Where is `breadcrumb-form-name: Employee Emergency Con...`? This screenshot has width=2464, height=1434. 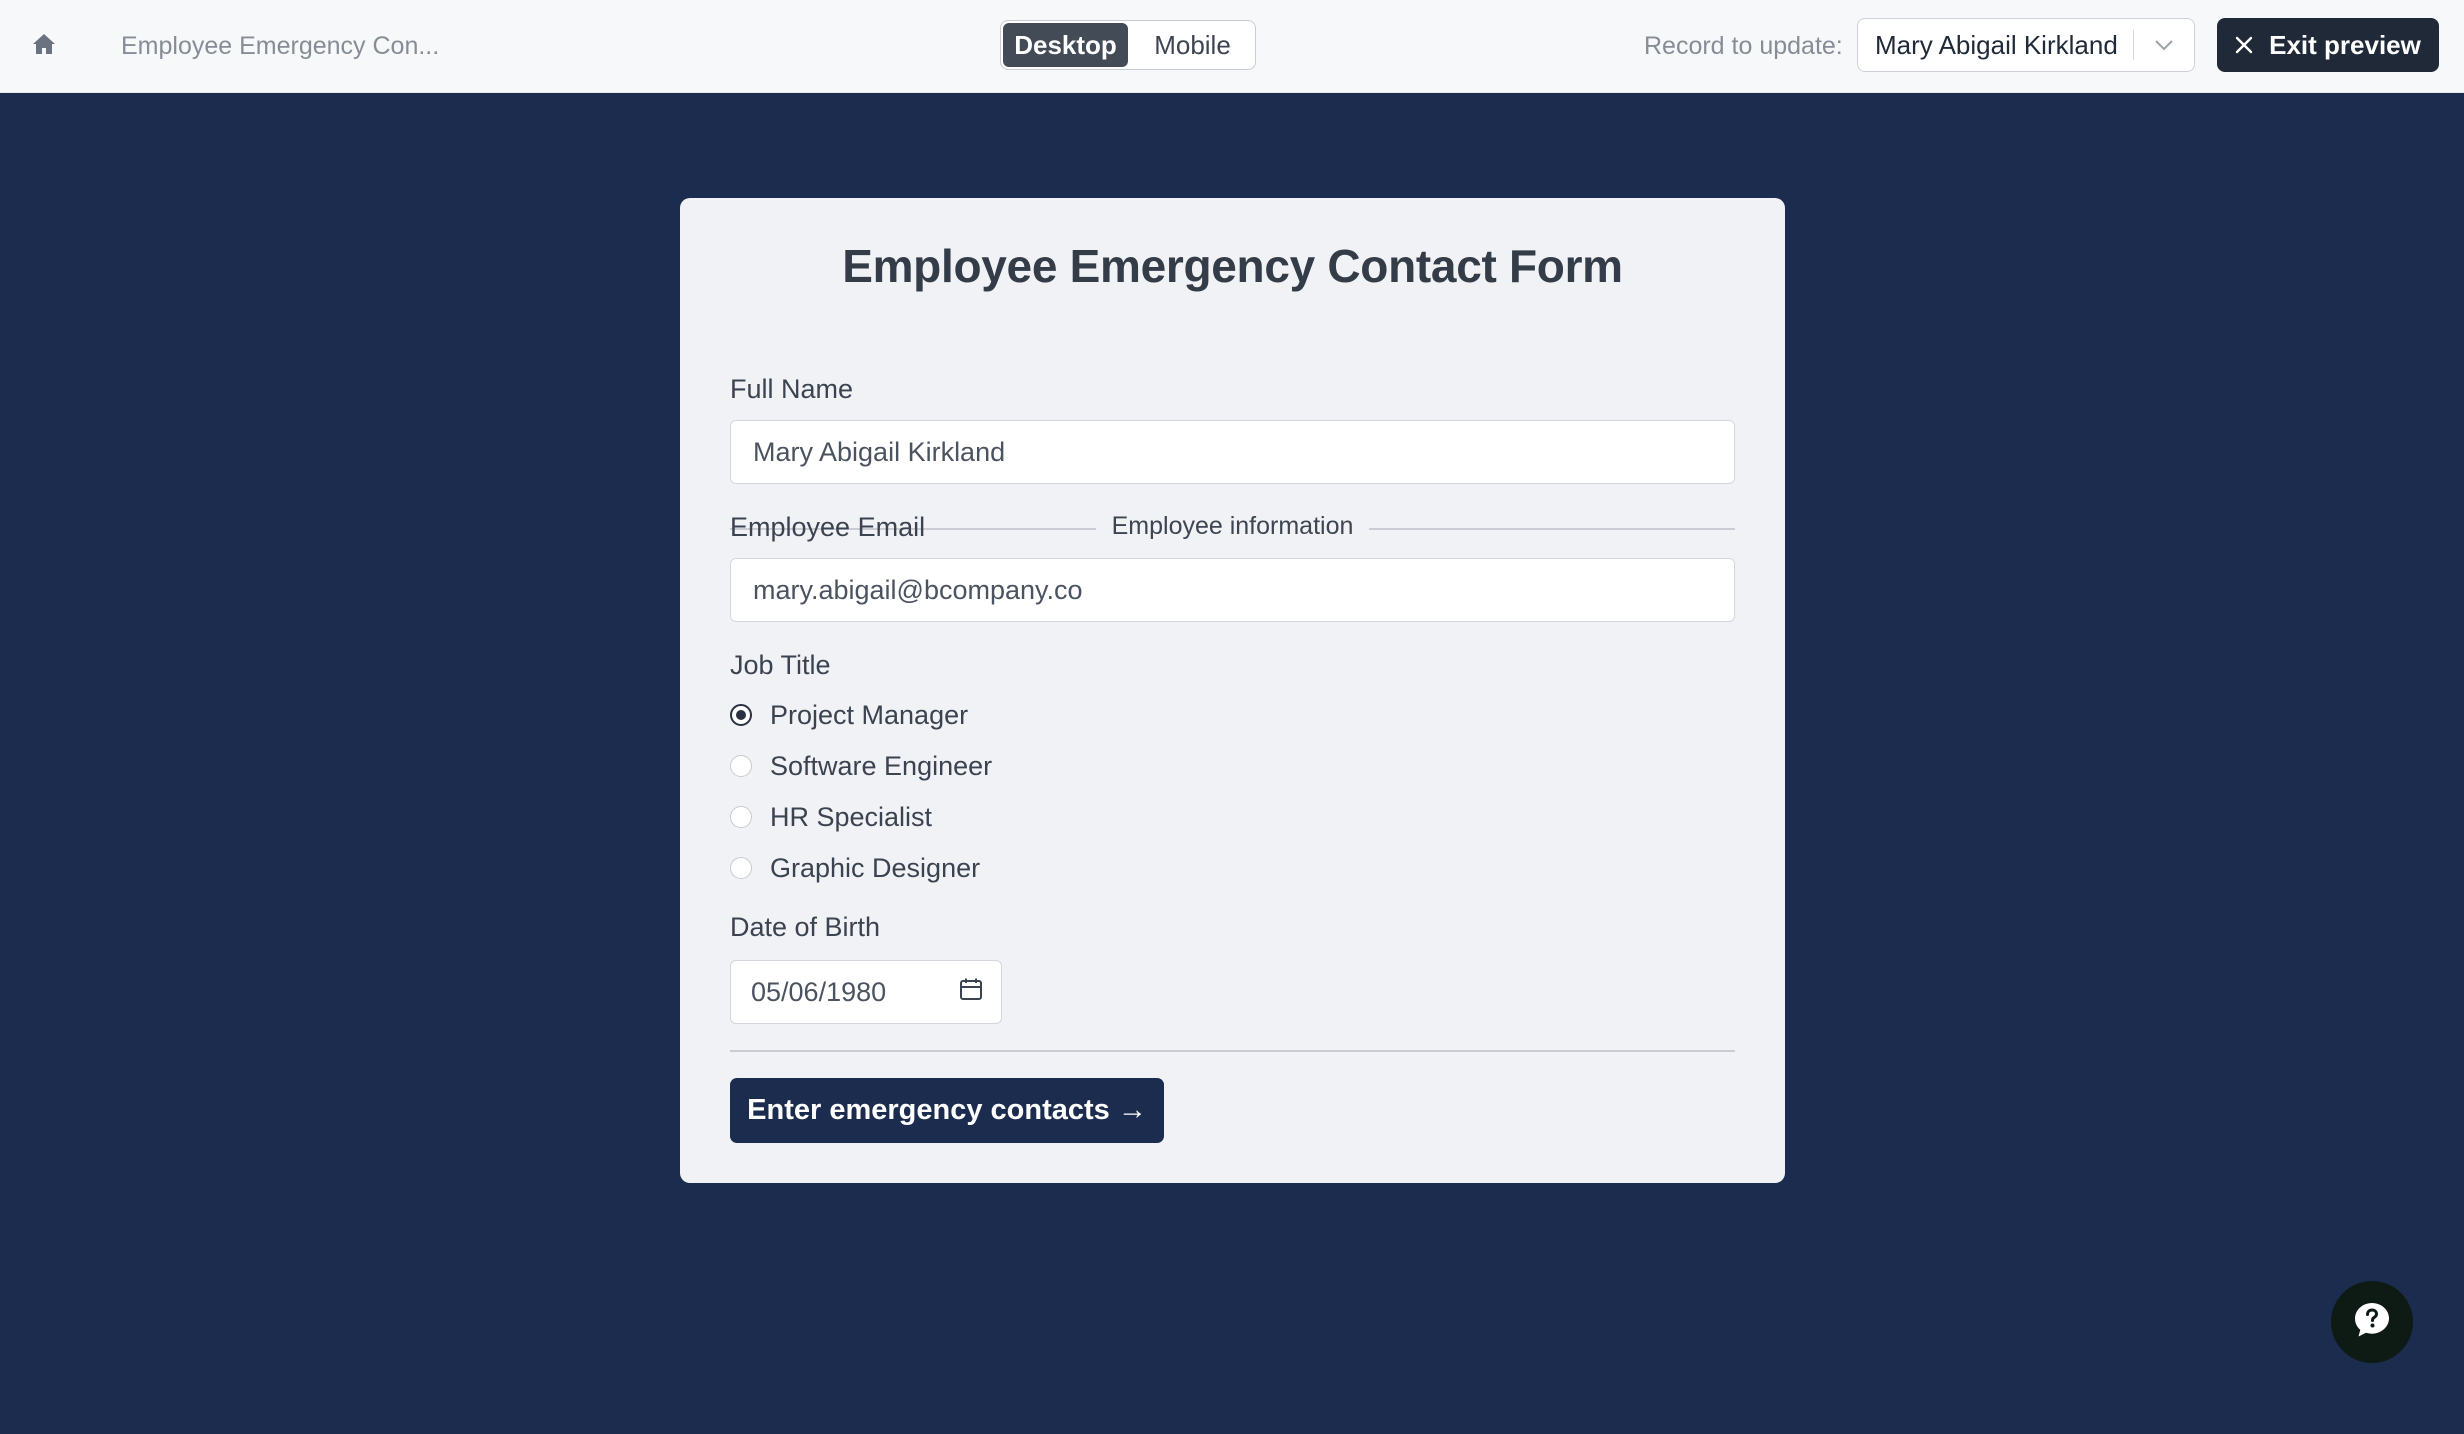 breadcrumb-form-name: Employee Emergency Con... is located at coordinates (280, 46).